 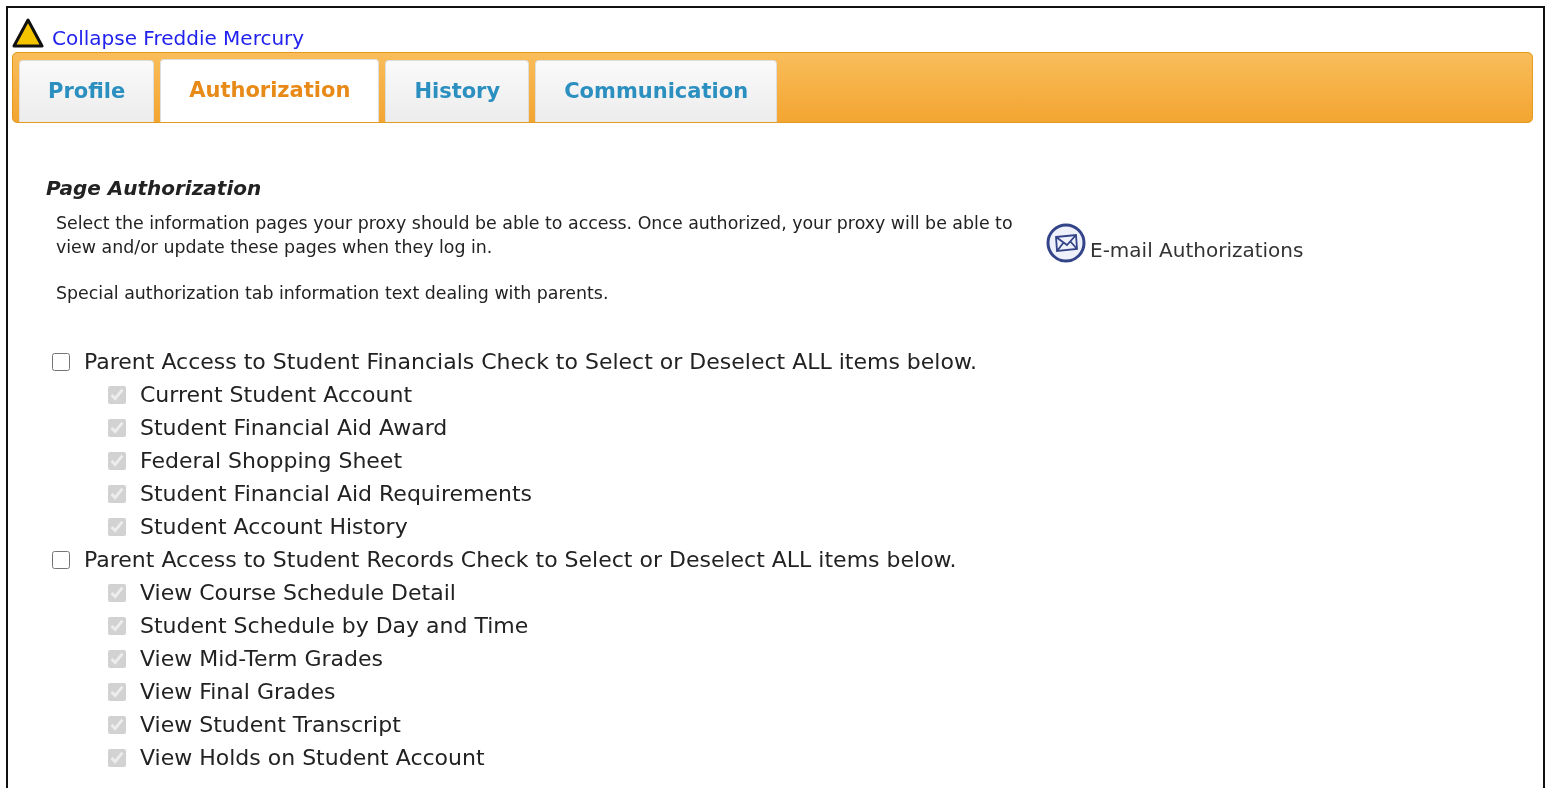 What do you see at coordinates (334, 626) in the screenshot?
I see `page-label: Student Schedule by Day and Time` at bounding box center [334, 626].